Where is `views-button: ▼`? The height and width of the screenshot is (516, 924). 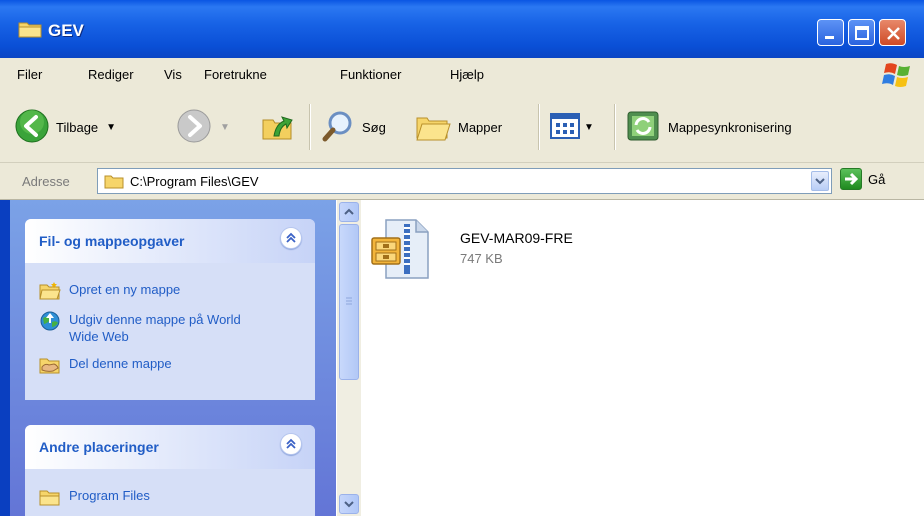 views-button: ▼ is located at coordinates (572, 127).